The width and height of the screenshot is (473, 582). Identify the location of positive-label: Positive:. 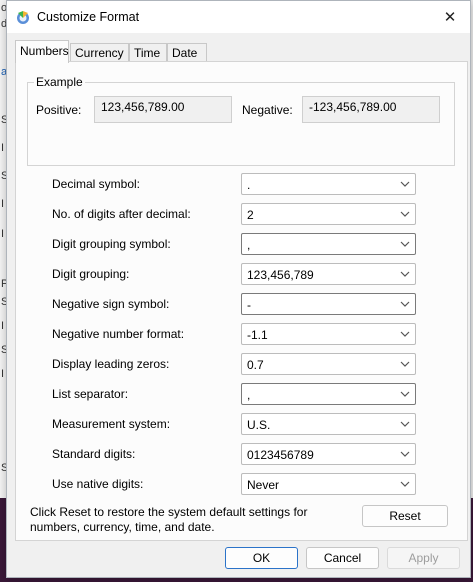
(59, 110).